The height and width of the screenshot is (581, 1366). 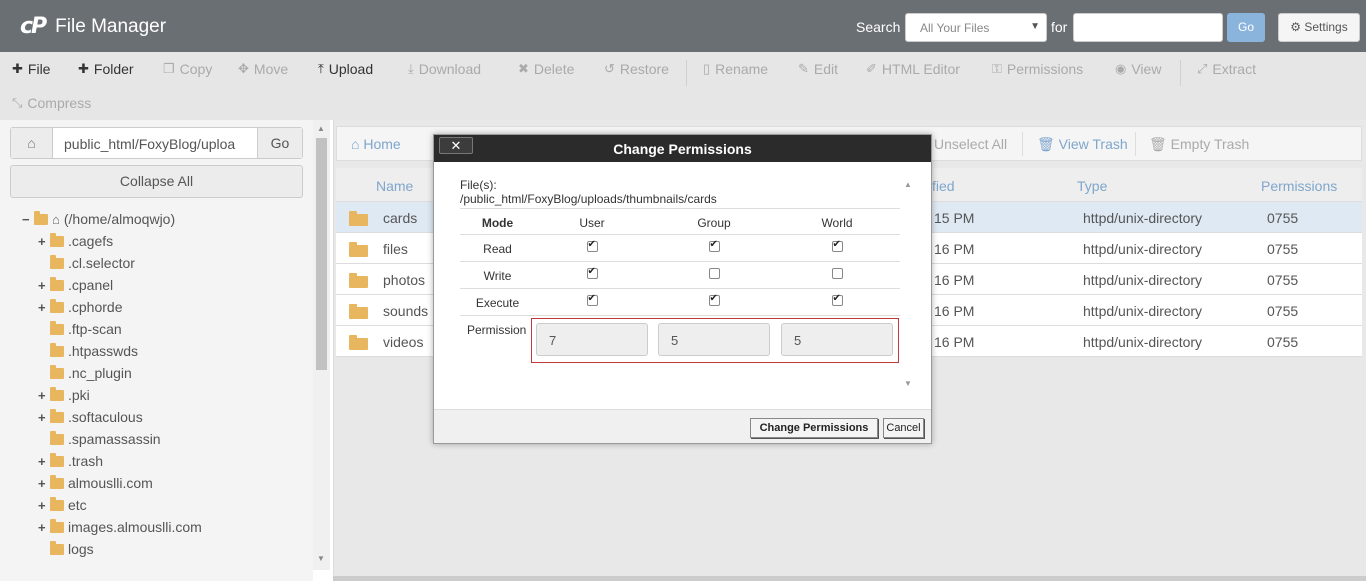 I want to click on rename-button: ▯ Rename, so click(x=735, y=69).